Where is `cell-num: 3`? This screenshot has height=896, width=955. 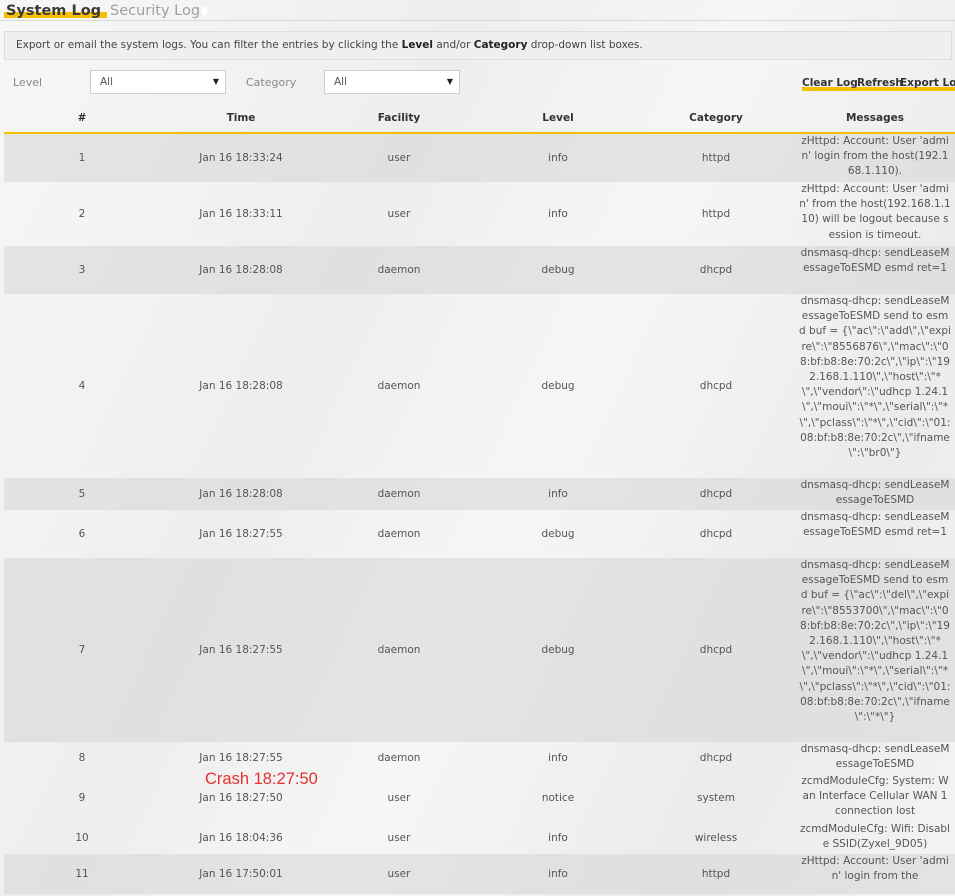
cell-num: 3 is located at coordinates (82, 270).